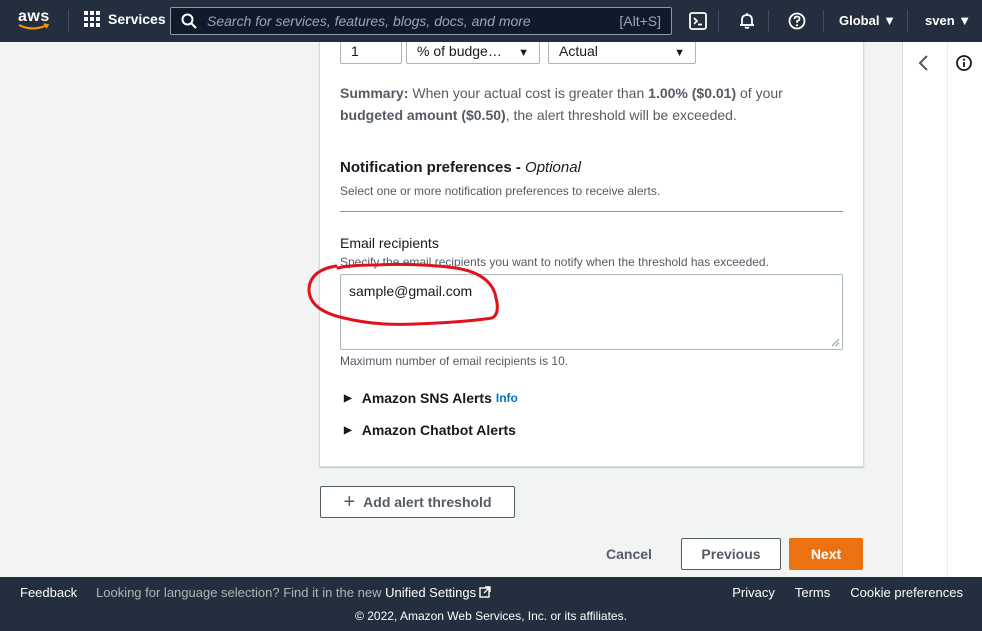 The image size is (982, 631). I want to click on section-divider, so click(591, 211).